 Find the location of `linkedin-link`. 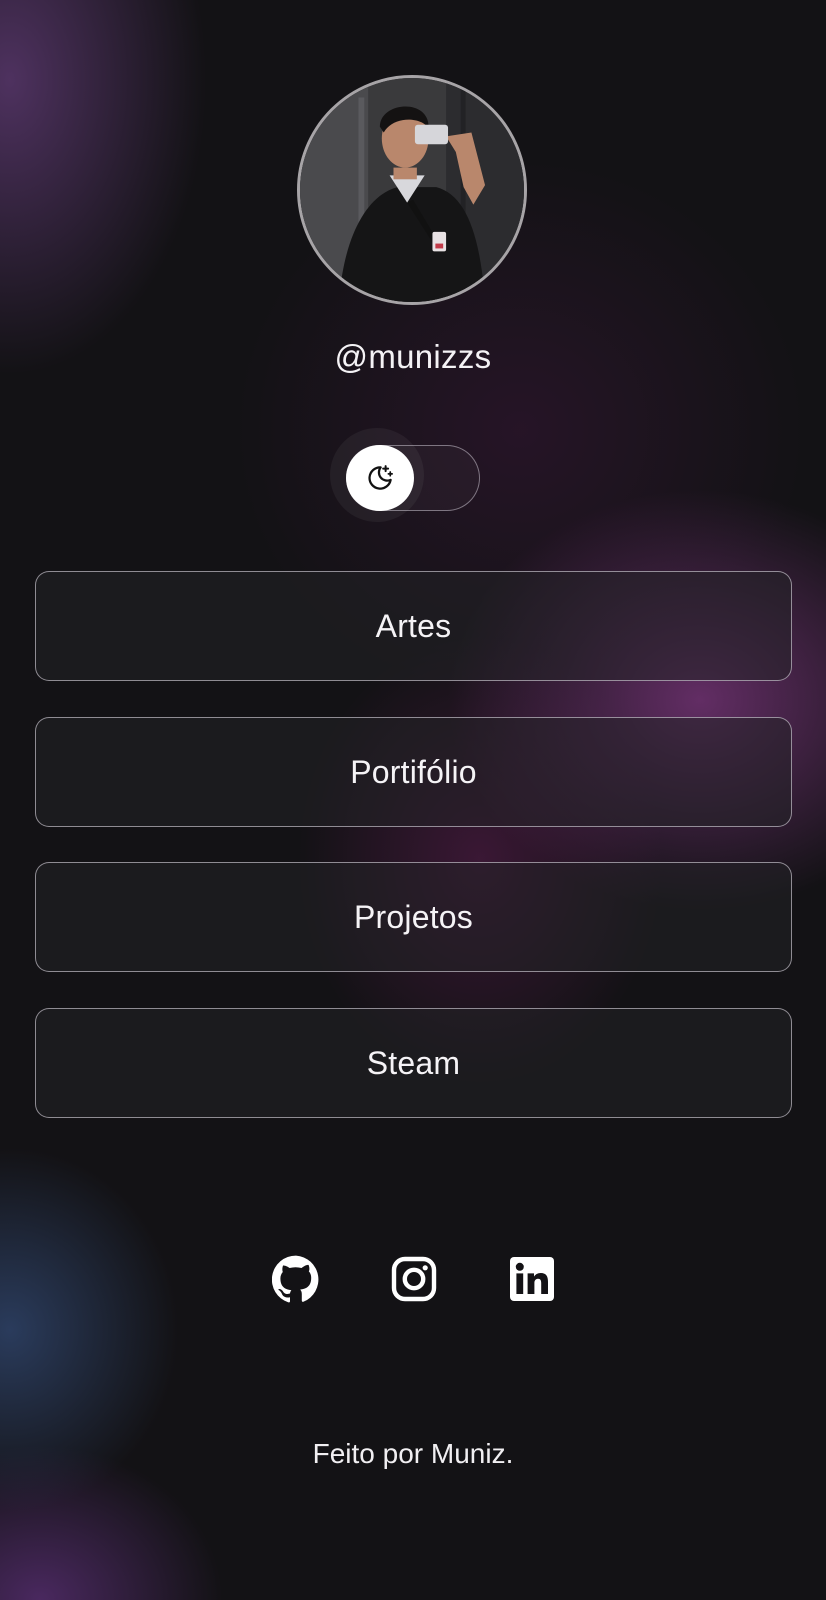

linkedin-link is located at coordinates (532, 1279).